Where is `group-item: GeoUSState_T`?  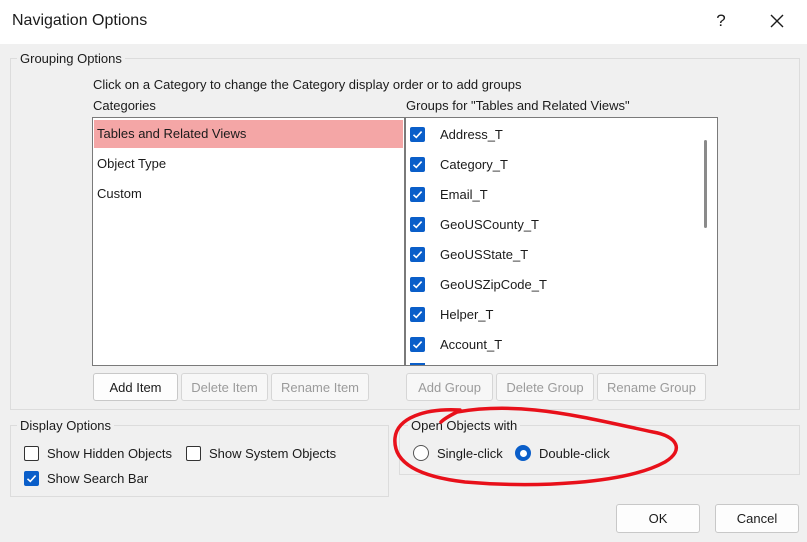
group-item: GeoUSState_T is located at coordinates (469, 254).